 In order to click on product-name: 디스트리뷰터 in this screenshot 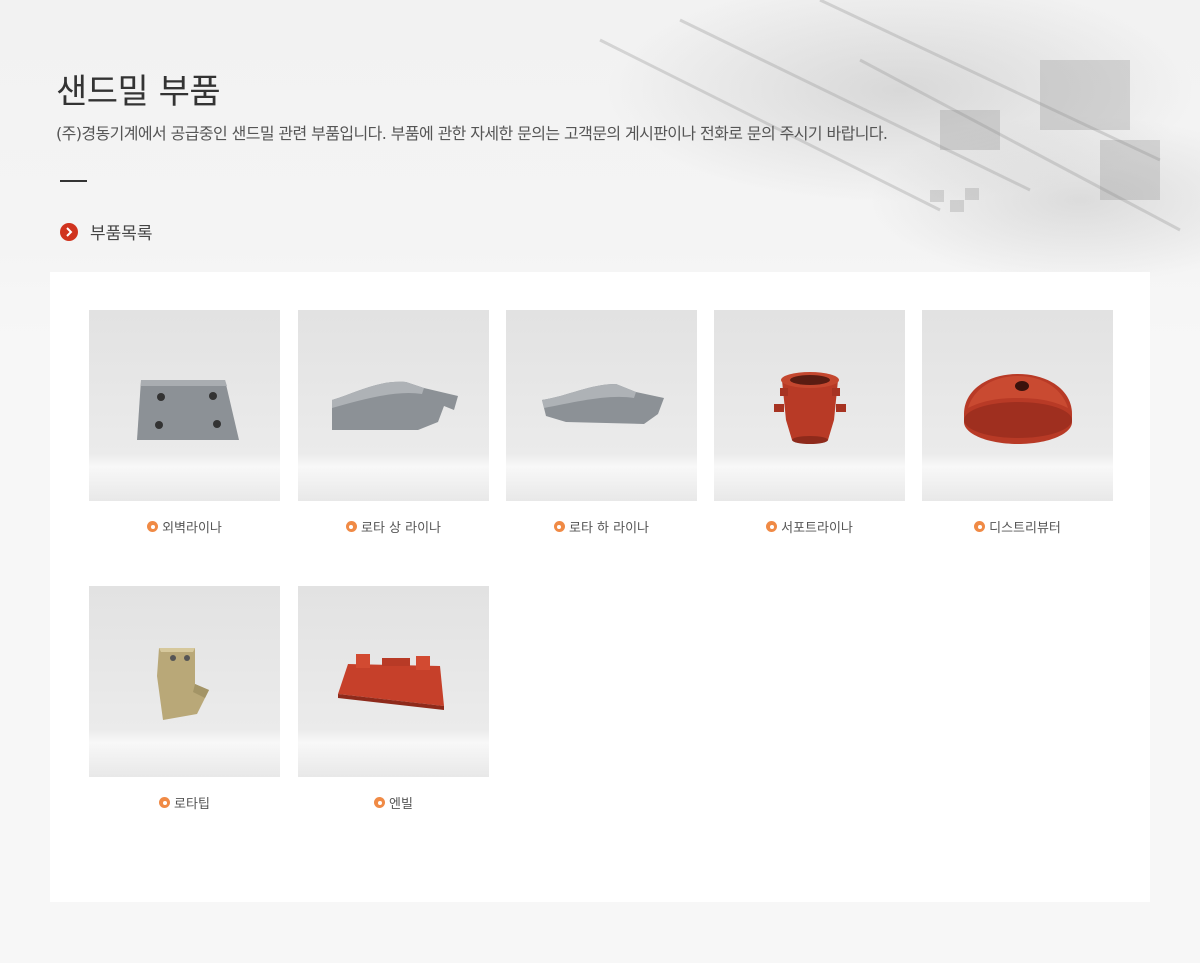, I will do `click(1025, 526)`.